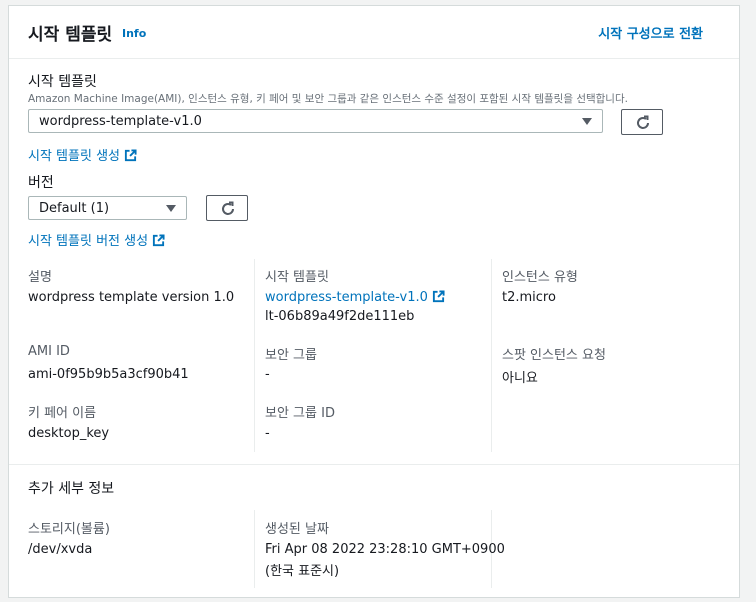 The image size is (756, 602). I want to click on created-date-key: 생성된 날짜, so click(297, 529).